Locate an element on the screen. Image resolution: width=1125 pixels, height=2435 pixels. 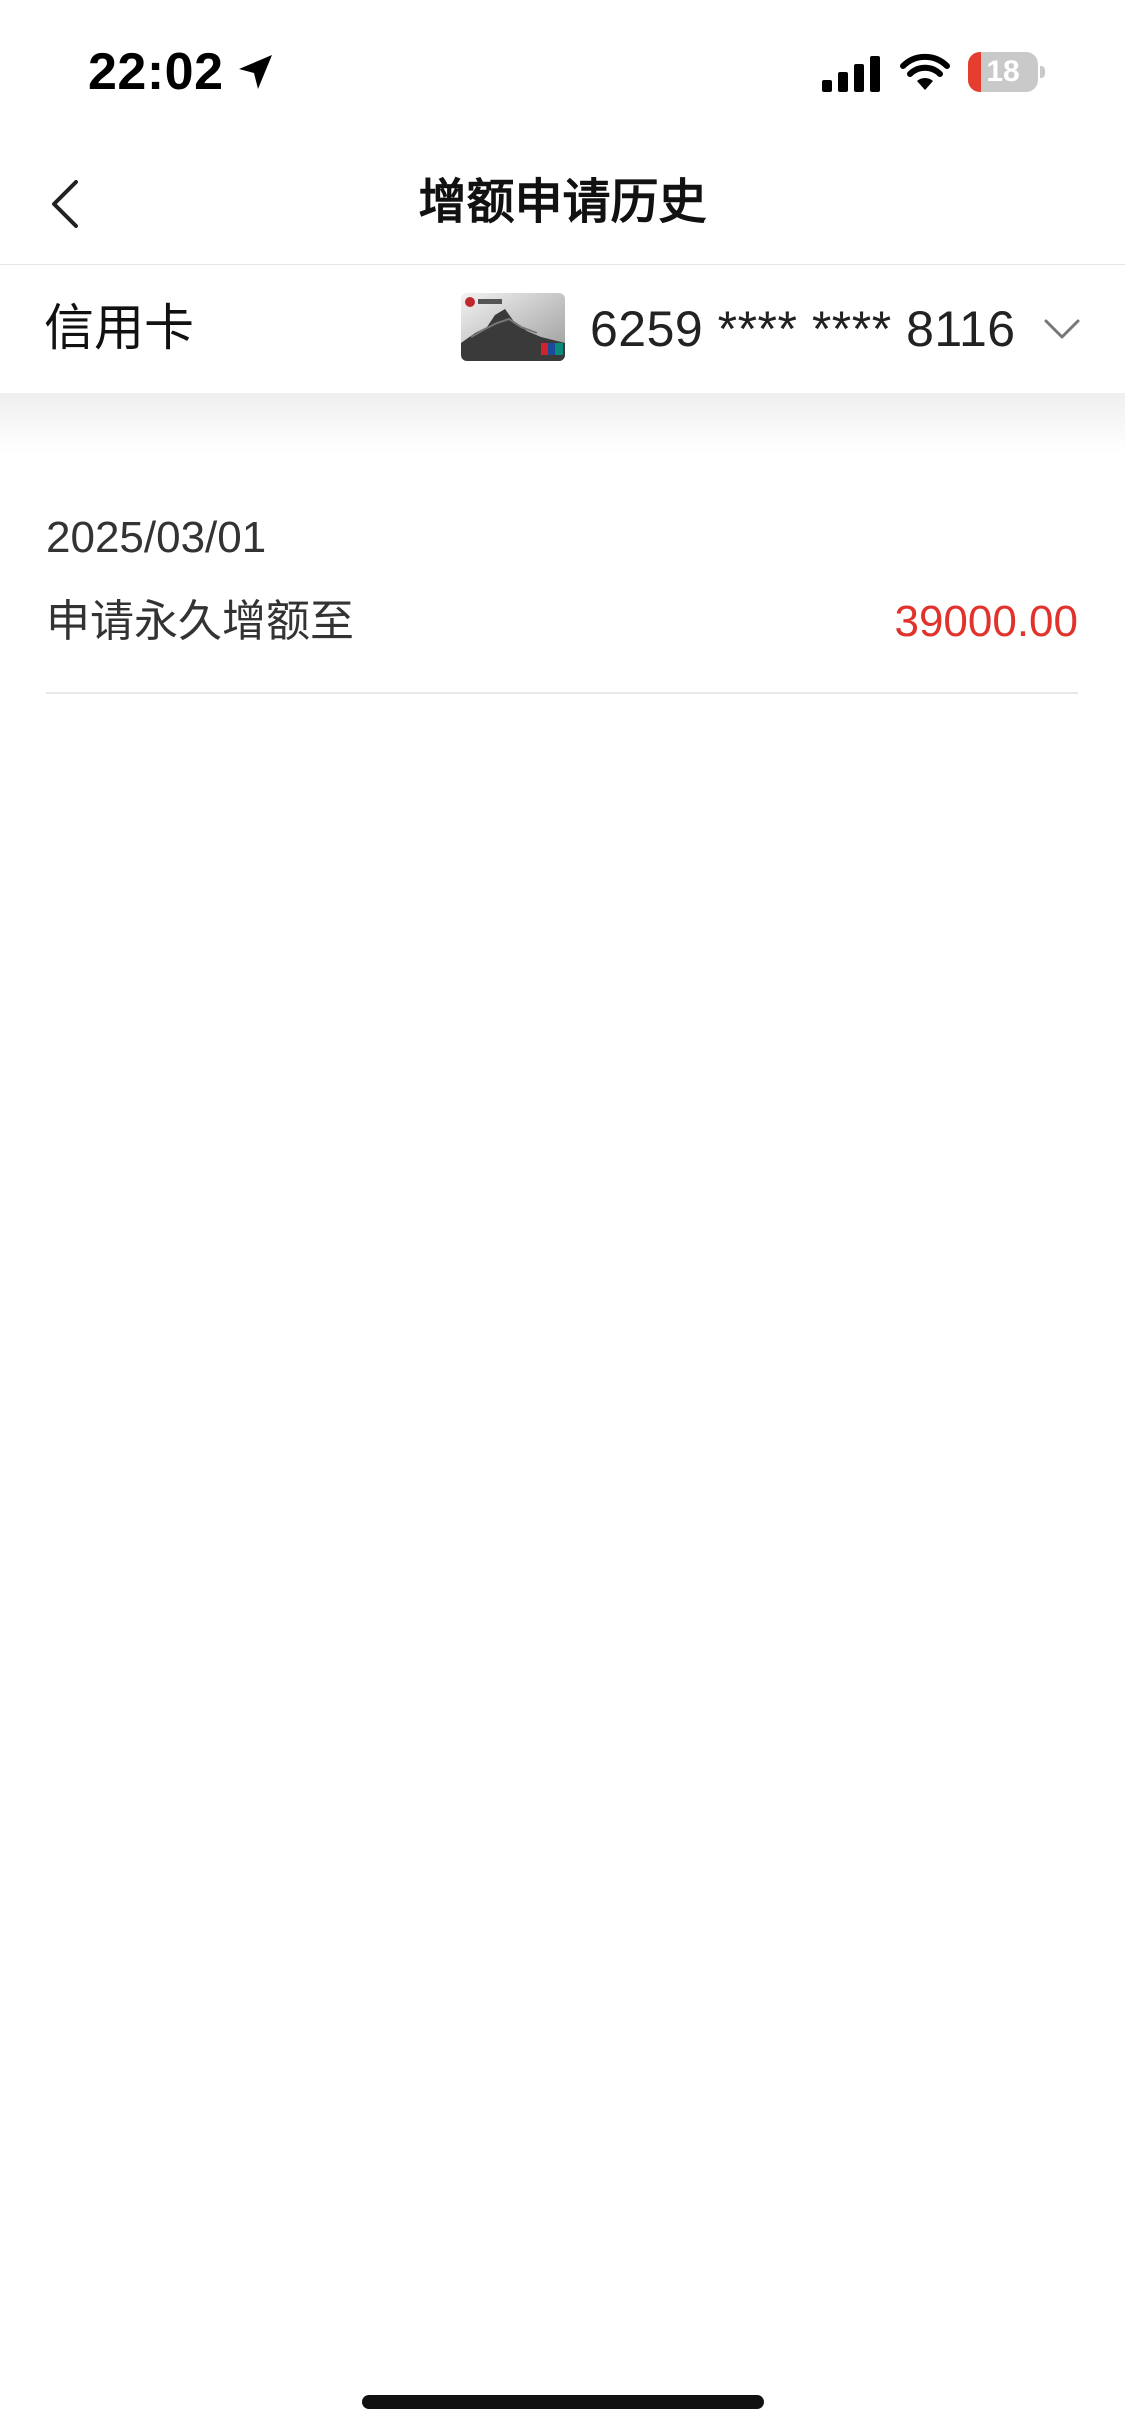
card-type-label: 信用卡 is located at coordinates (119, 328).